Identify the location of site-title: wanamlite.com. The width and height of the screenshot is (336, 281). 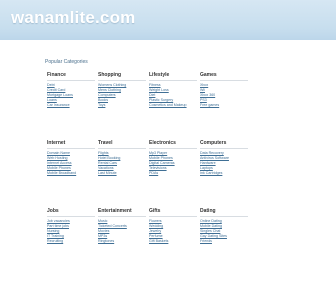
(73, 18).